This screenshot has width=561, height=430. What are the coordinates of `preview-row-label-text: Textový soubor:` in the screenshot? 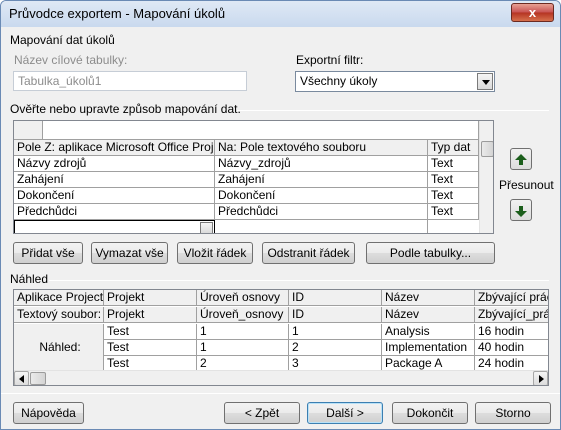 It's located at (59, 315).